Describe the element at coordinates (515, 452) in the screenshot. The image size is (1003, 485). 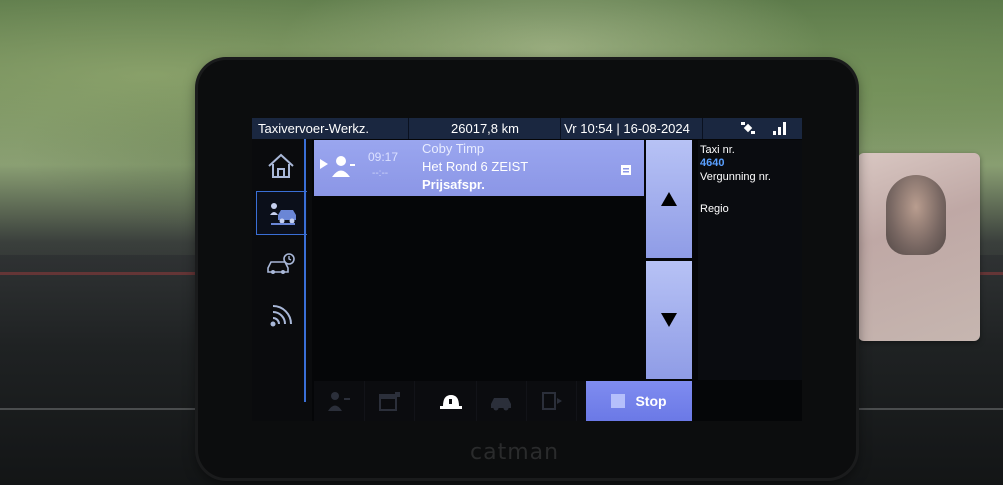
I see `device-brand: catman` at that location.